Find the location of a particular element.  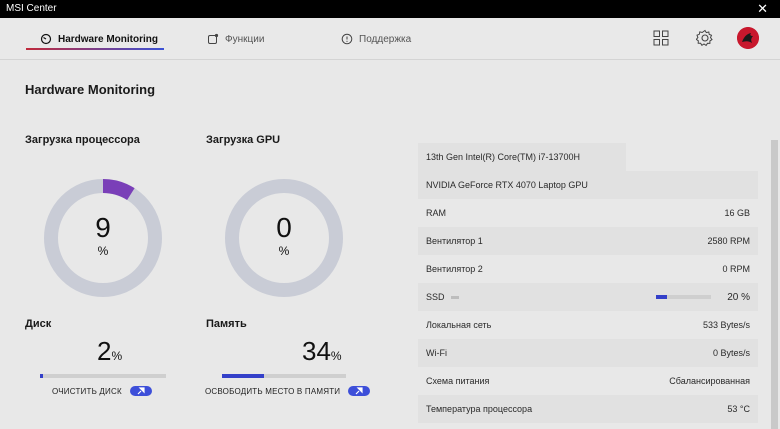

top-nav: Hardware Monitoring Функции Поддержка is located at coordinates (390, 39).